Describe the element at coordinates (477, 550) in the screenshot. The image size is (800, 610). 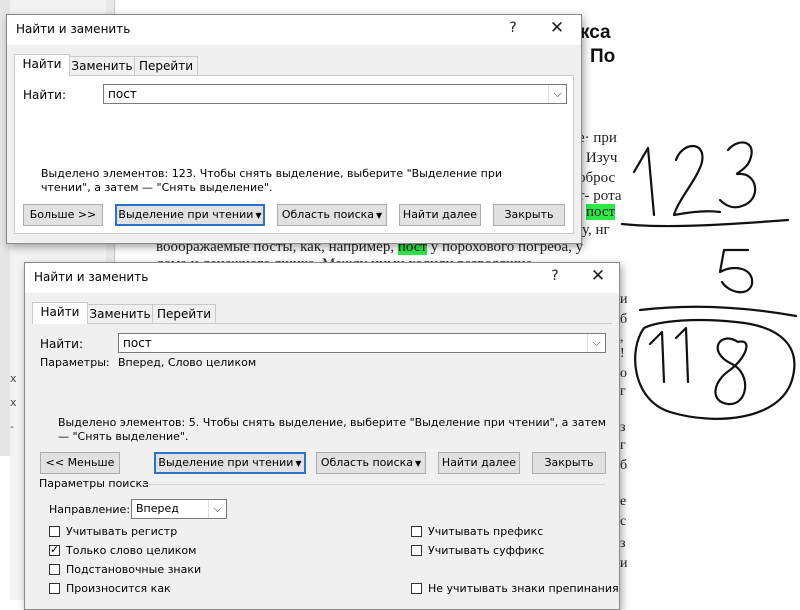
I see `option-match-suffix: Учитывать суффикс` at that location.